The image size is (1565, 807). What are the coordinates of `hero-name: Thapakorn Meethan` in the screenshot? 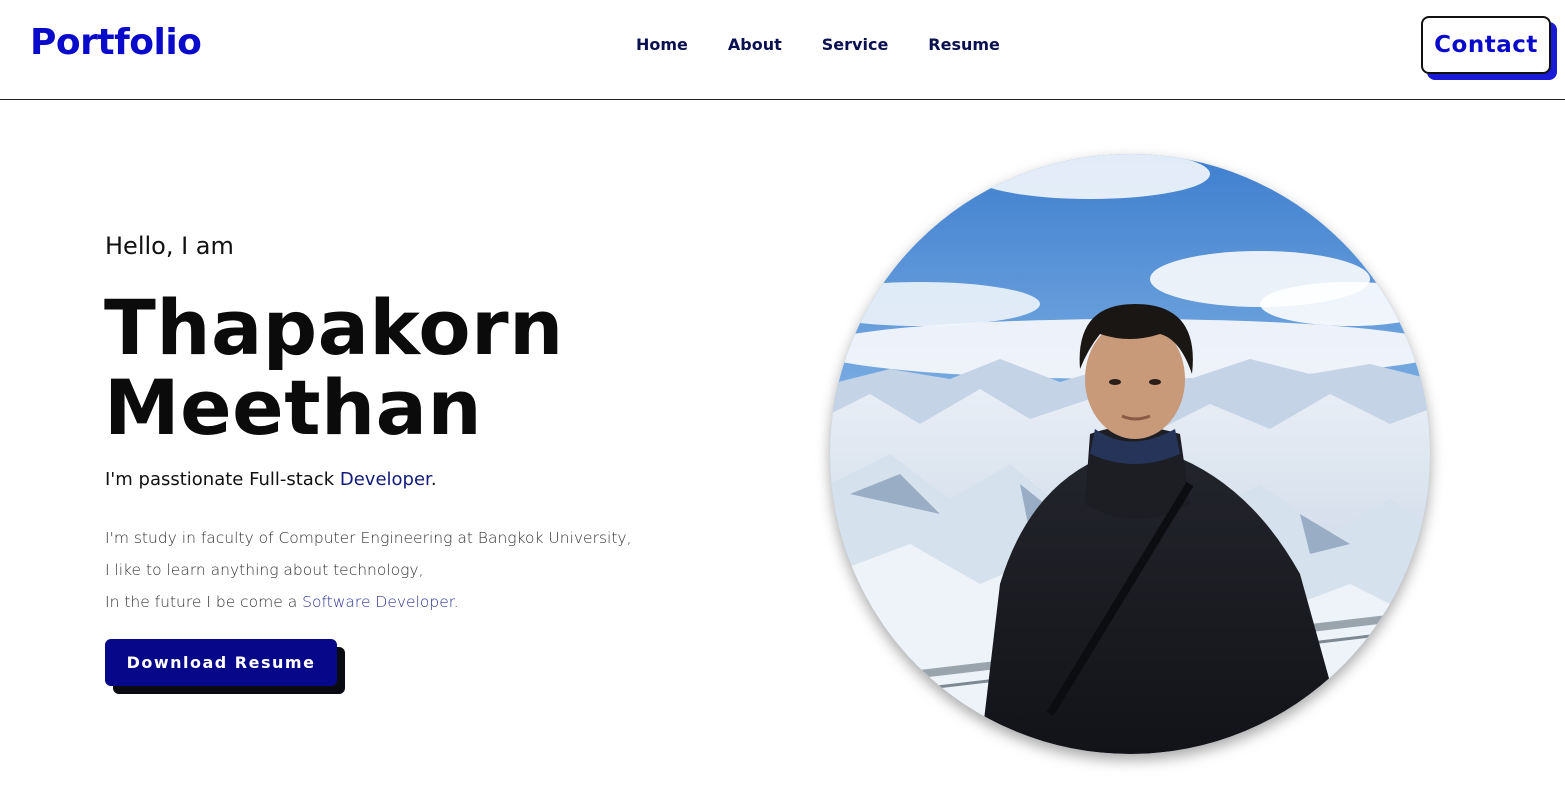 It's located at (334, 368).